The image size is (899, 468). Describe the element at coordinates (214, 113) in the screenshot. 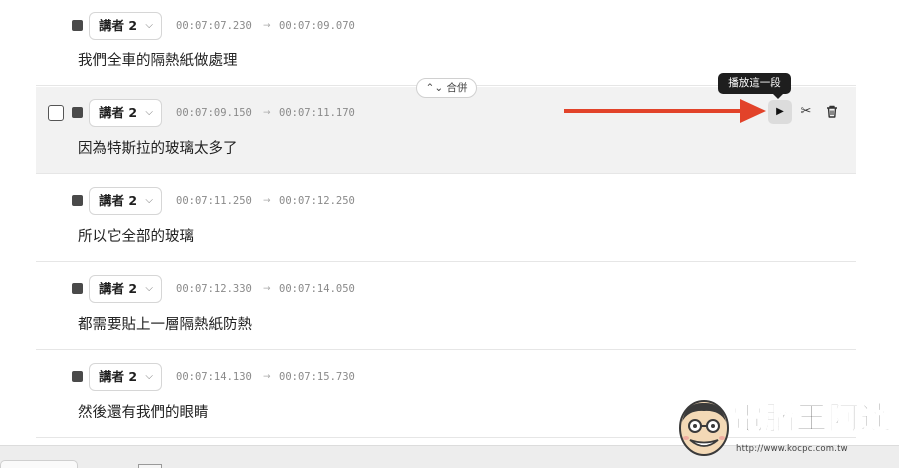

I see `start-time: 00:07:09.150` at that location.